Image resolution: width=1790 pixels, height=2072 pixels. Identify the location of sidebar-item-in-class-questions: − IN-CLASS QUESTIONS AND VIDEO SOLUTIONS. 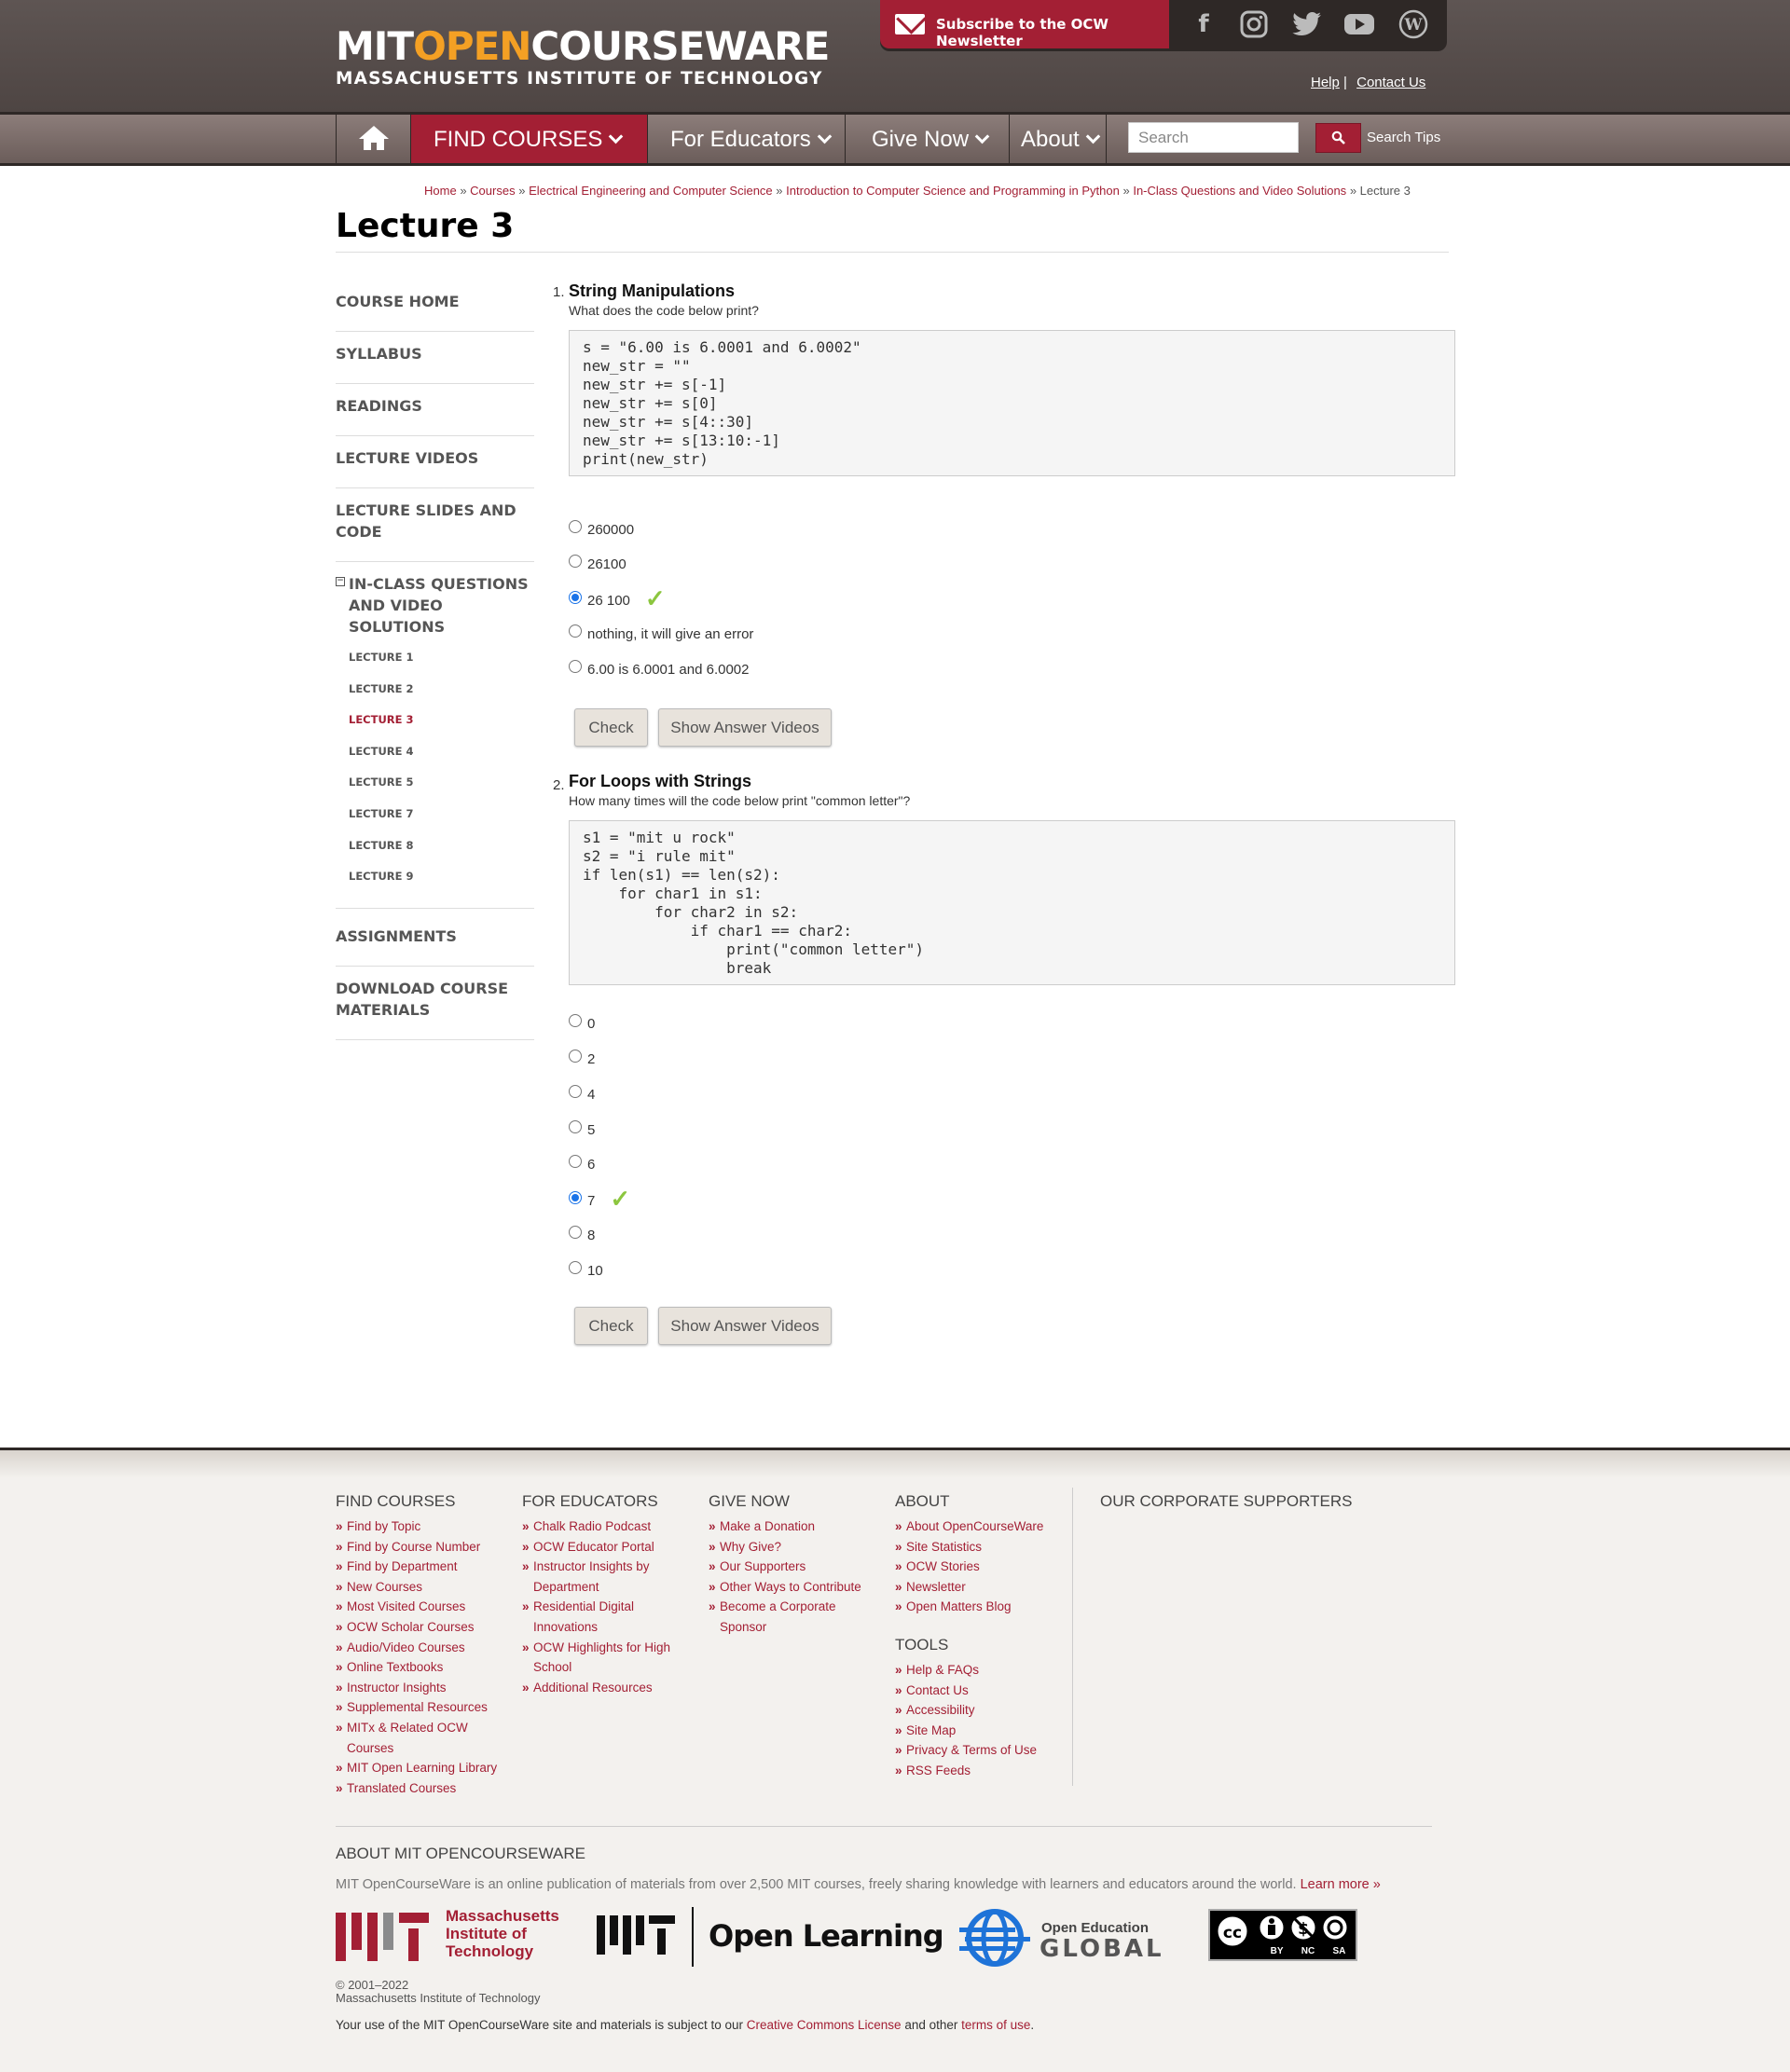
(435, 605).